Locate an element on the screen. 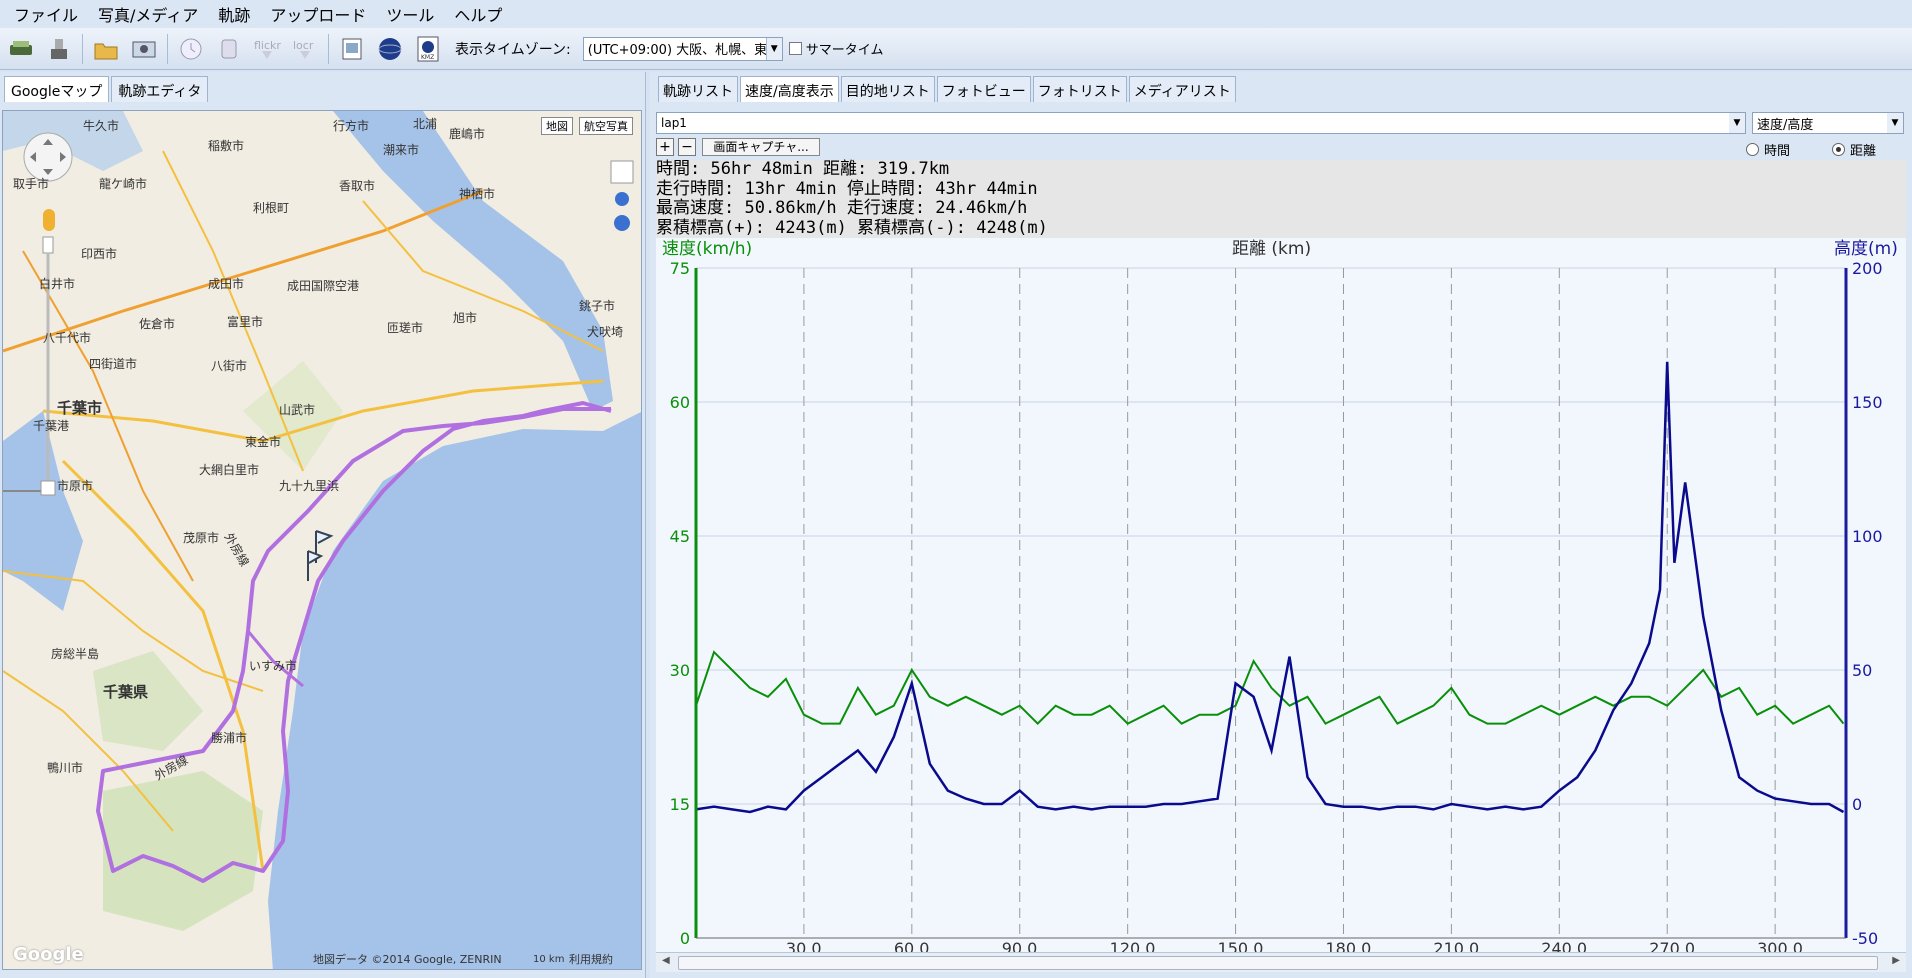  radio-time: 時間 is located at coordinates (1768, 149).